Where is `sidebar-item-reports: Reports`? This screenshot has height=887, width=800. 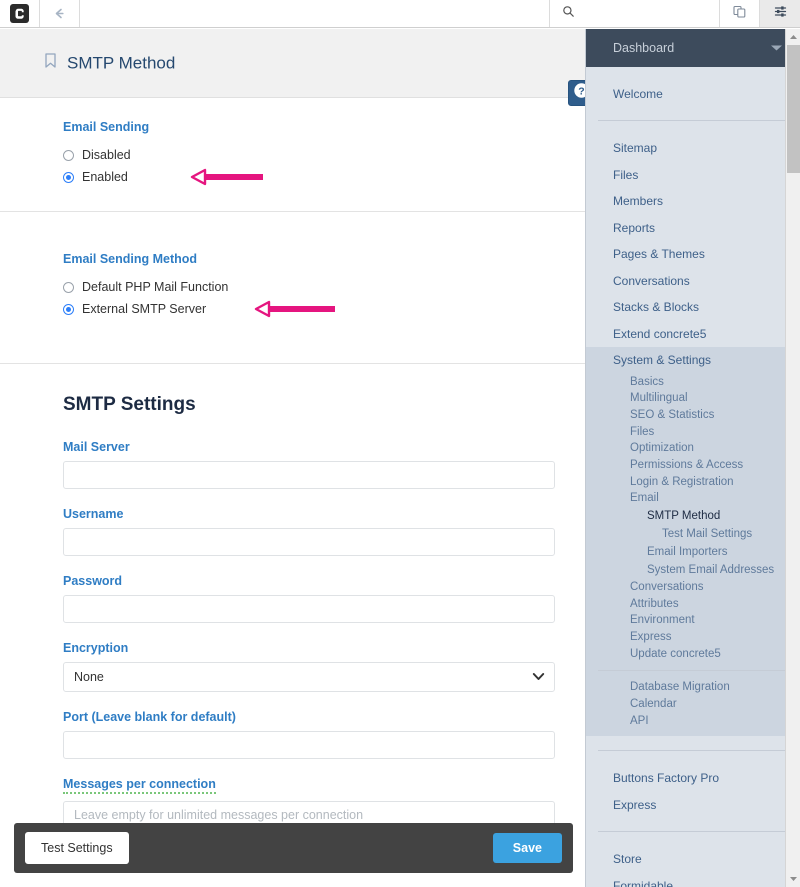 sidebar-item-reports: Reports is located at coordinates (685, 228).